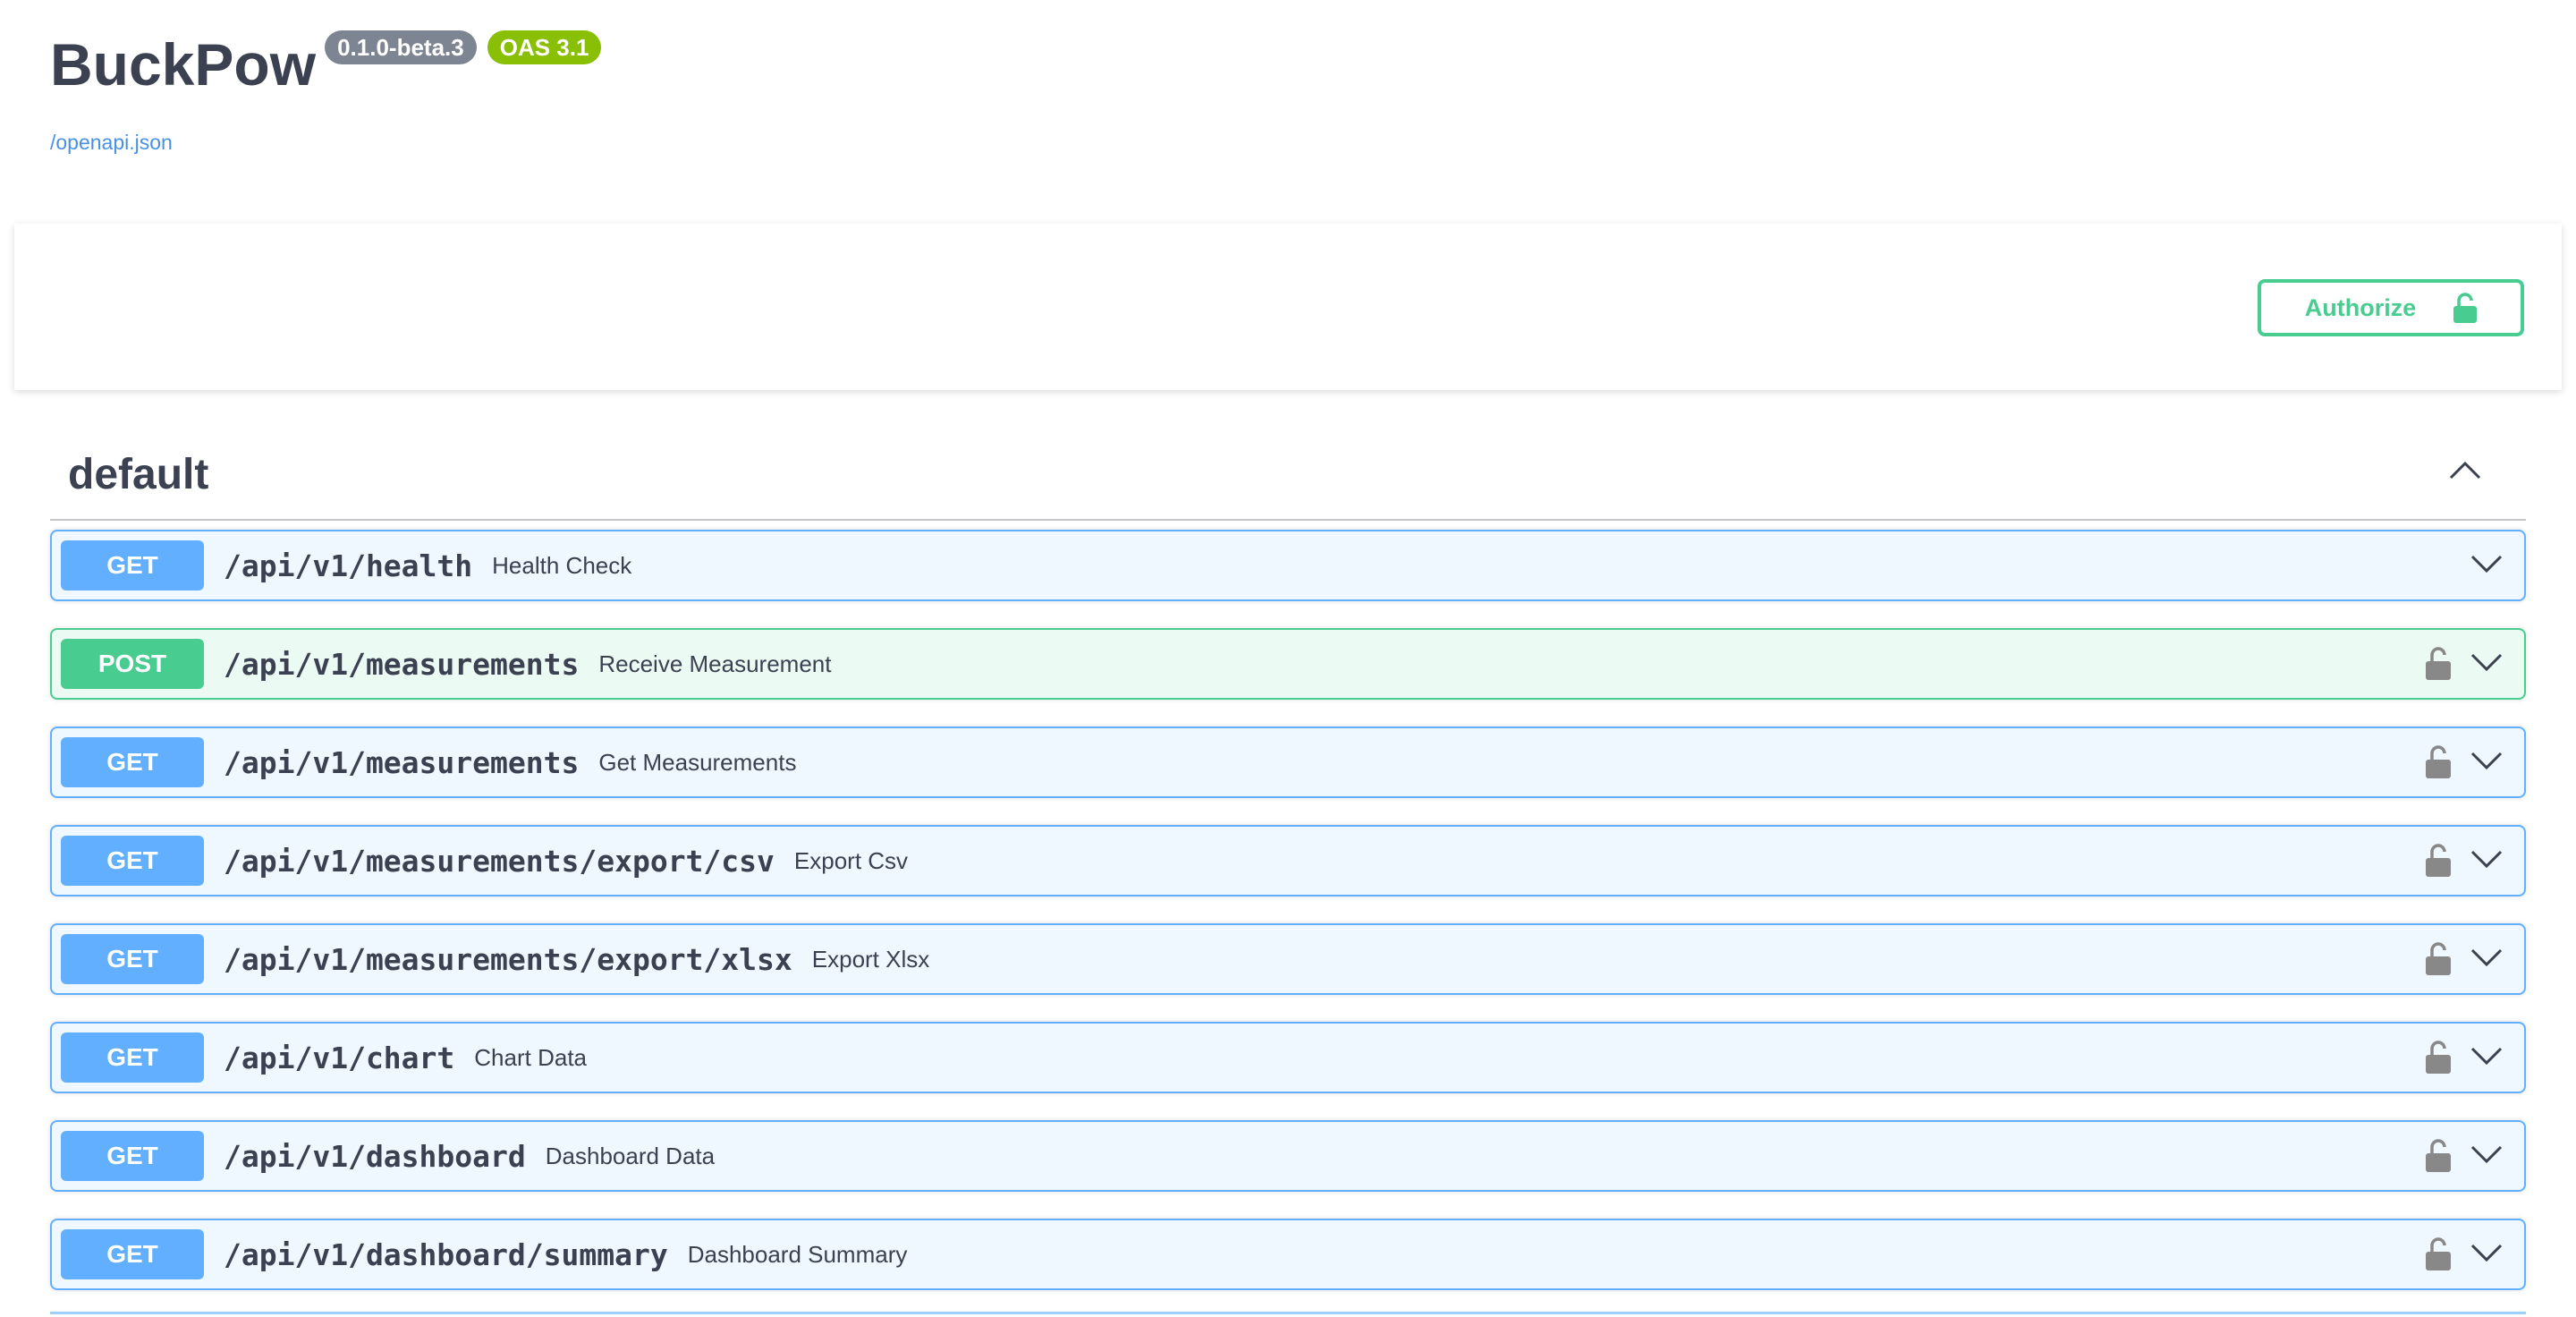  What do you see at coordinates (531, 1057) in the screenshot?
I see `operation-summary: Chart Data` at bounding box center [531, 1057].